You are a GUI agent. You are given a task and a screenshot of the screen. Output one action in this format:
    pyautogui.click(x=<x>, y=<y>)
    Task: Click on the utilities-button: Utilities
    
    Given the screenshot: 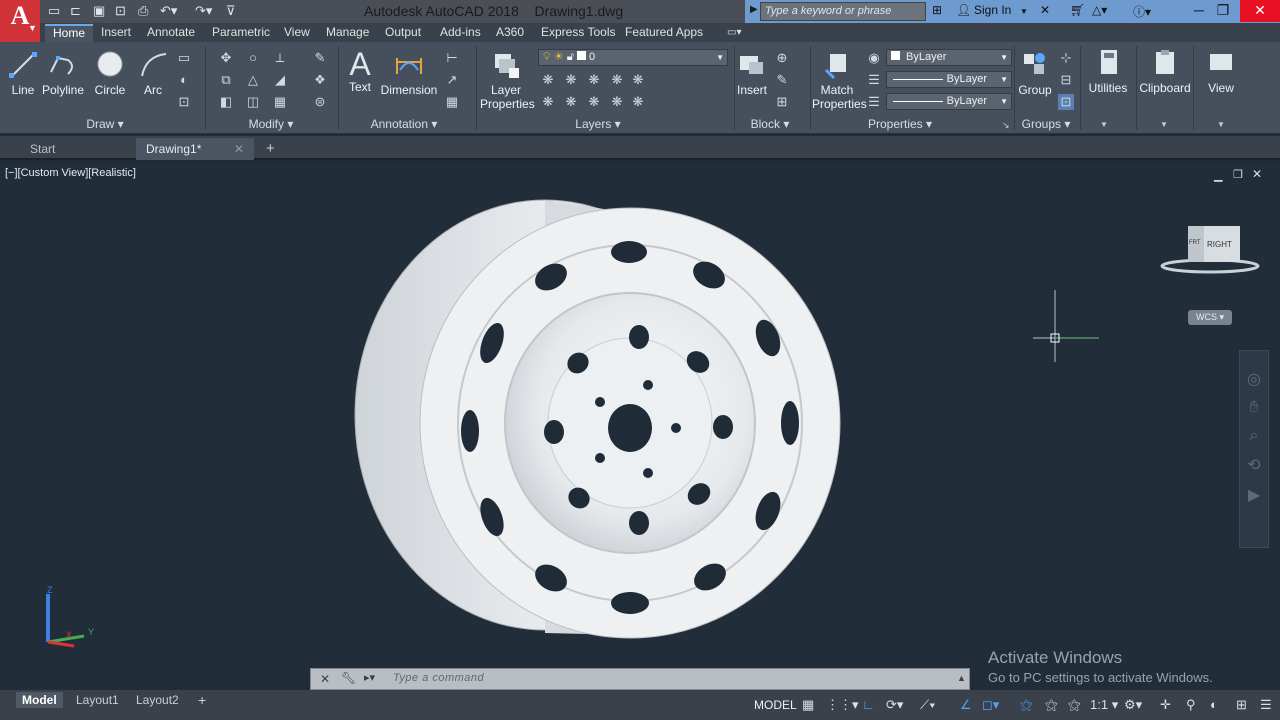 What is the action you would take?
    pyautogui.click(x=1108, y=71)
    